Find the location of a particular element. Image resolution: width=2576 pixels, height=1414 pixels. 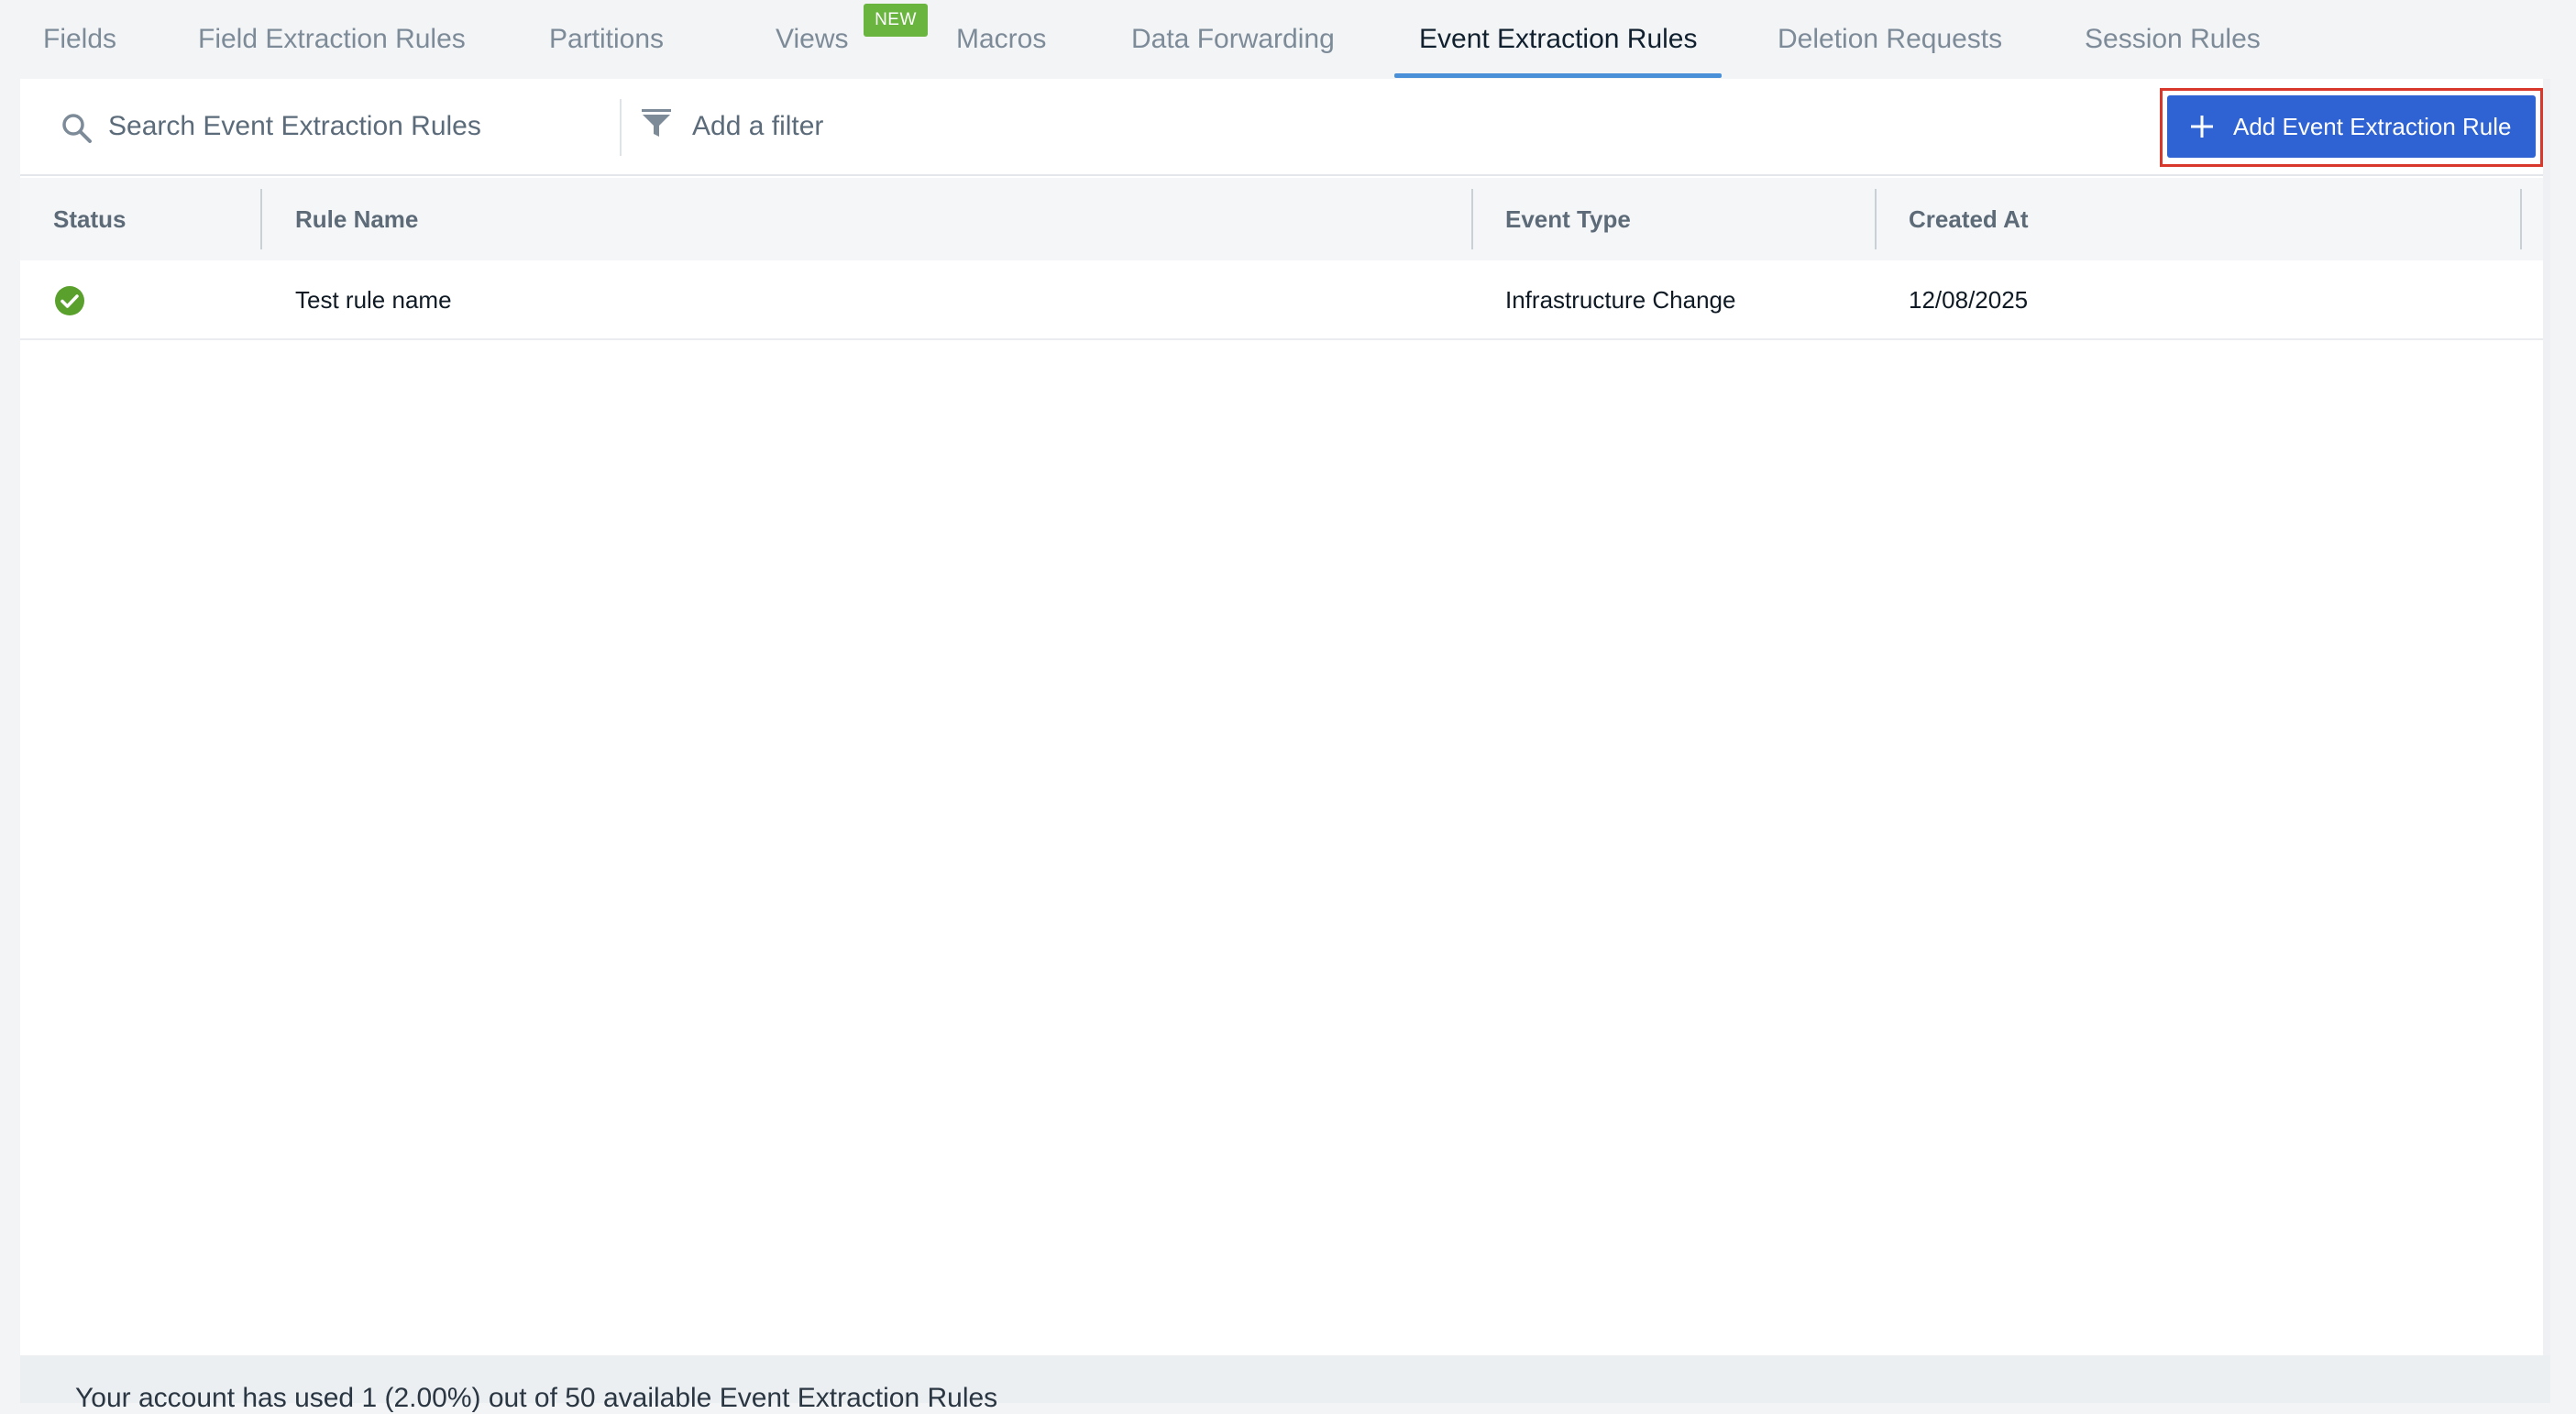

toolbar-divider is located at coordinates (621, 127).